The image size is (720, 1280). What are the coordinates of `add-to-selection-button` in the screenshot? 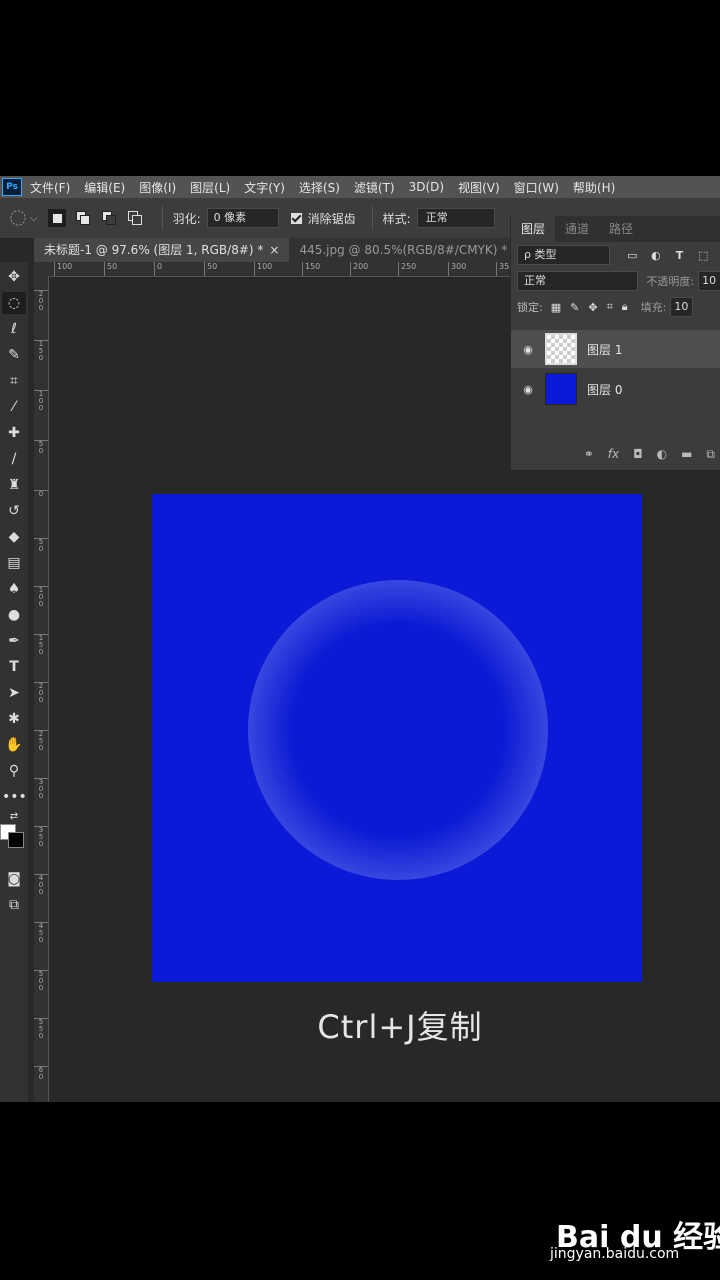 It's located at (83, 218).